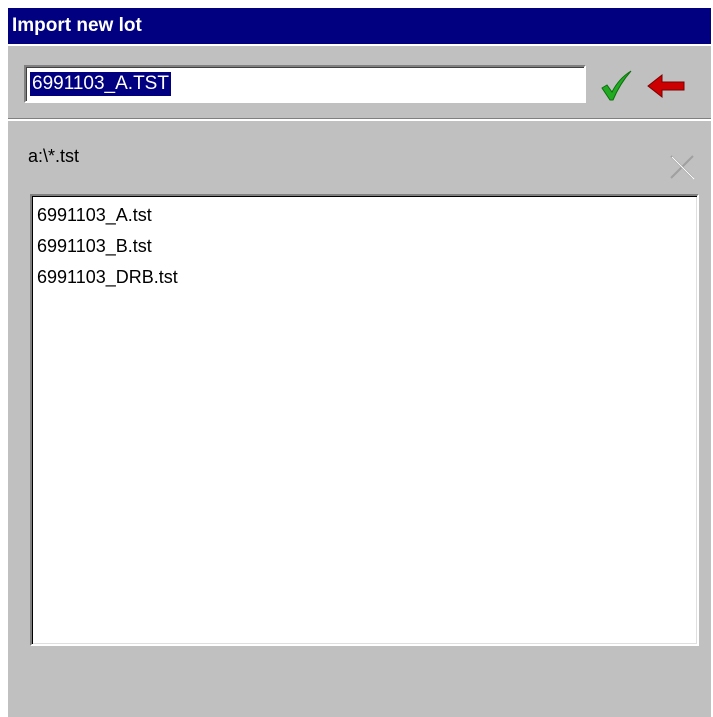  I want to click on file-filter-path: a:\*.tst, so click(54, 156).